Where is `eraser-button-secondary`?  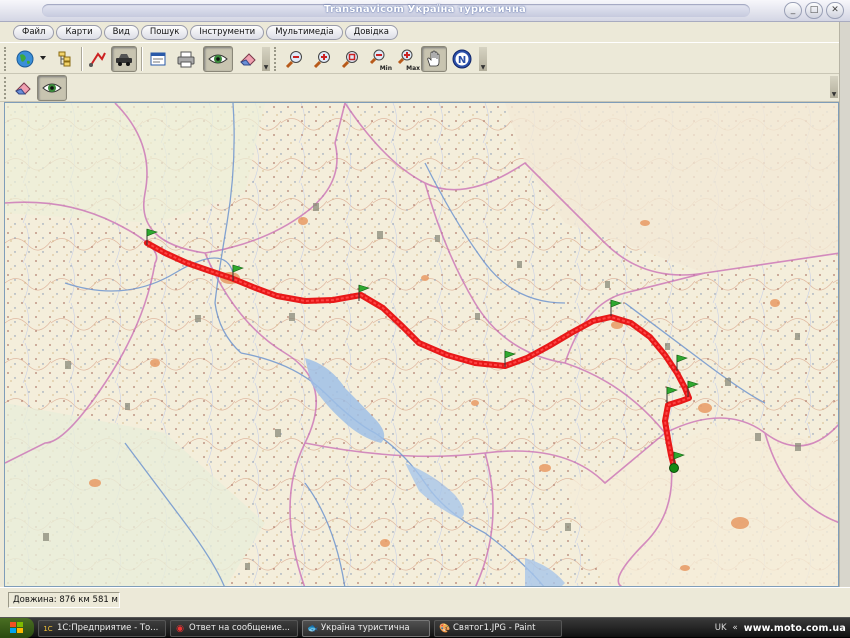 eraser-button-secondary is located at coordinates (23, 88).